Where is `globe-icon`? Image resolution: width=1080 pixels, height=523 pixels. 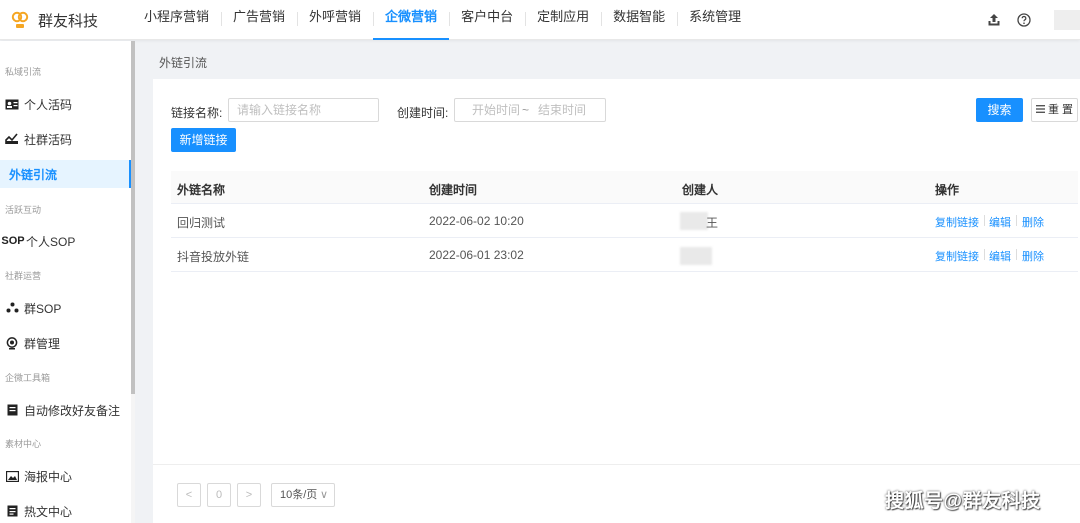
globe-icon is located at coordinates (12, 342).